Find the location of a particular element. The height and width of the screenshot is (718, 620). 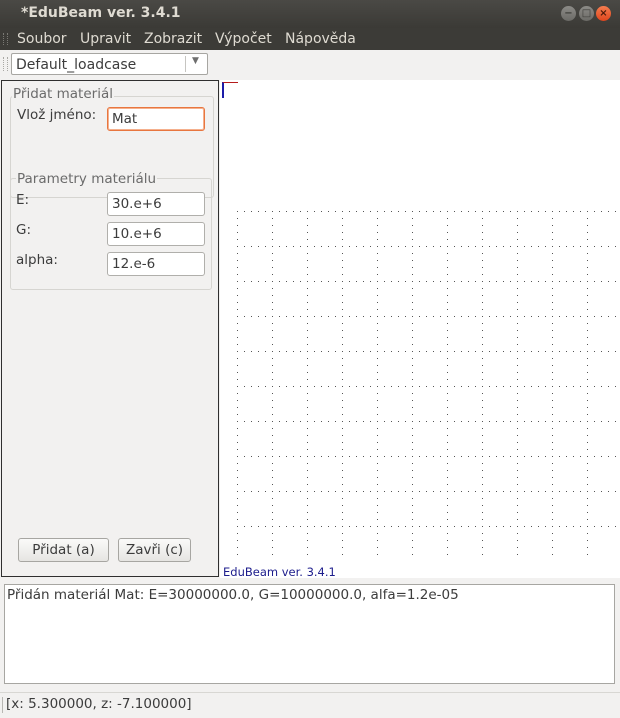

name-label: Vlož jméno: is located at coordinates (57, 115).